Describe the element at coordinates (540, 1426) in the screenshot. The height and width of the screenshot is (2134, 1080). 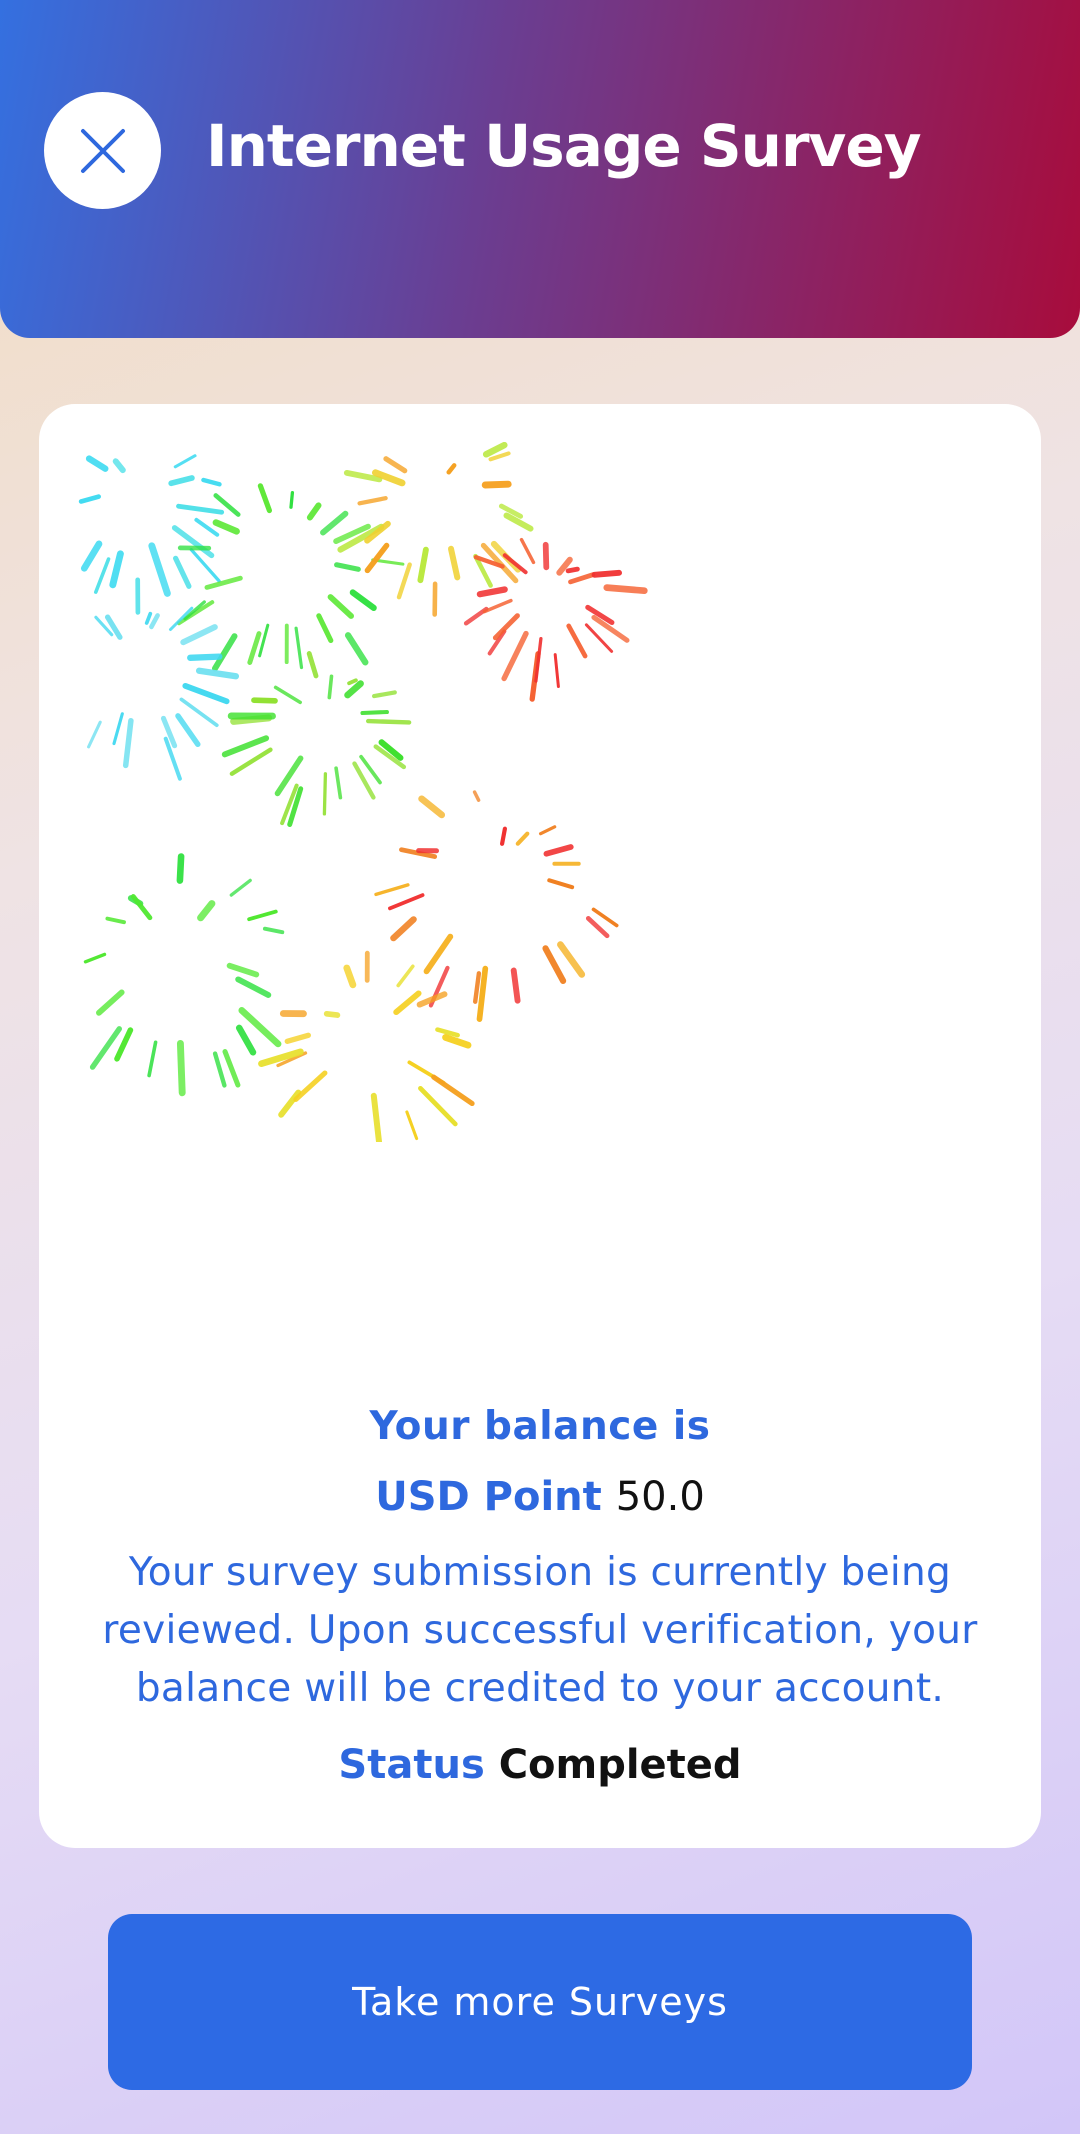
I see `balance-label: Your balance is` at that location.